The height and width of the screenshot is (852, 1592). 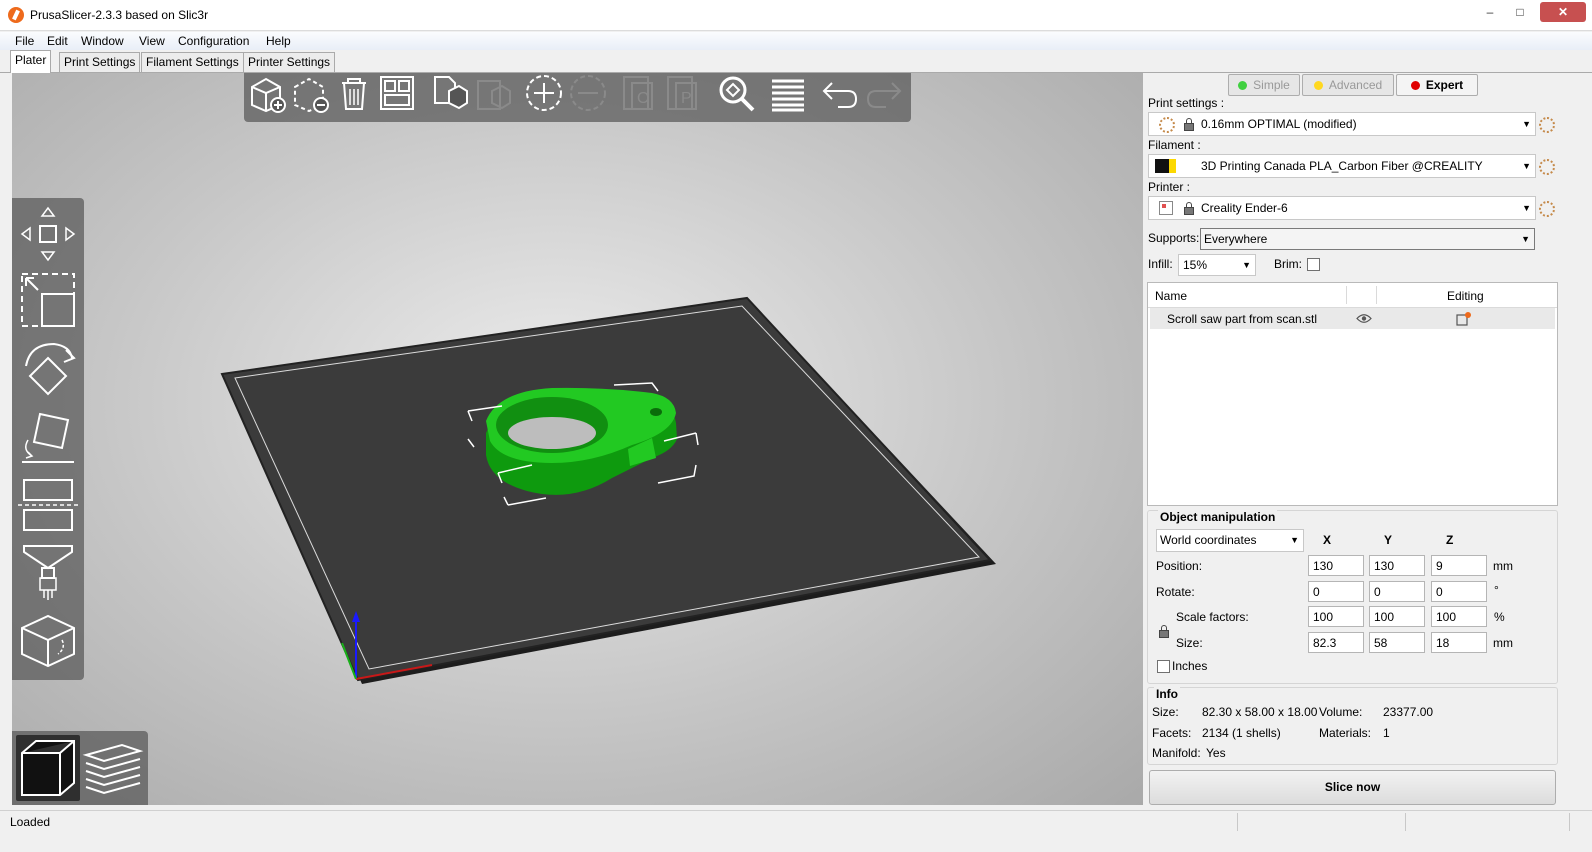 I want to click on inches-label: Inches, so click(x=1190, y=666).